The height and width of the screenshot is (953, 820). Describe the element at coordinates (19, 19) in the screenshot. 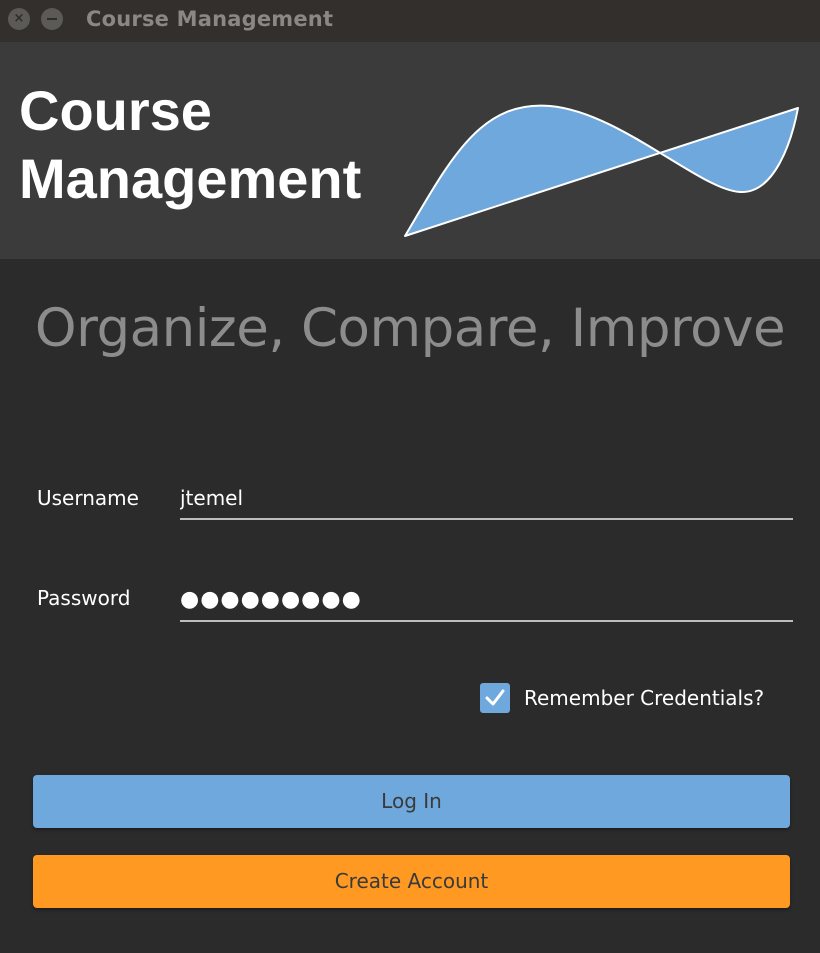

I see `close-window-button: ×` at that location.